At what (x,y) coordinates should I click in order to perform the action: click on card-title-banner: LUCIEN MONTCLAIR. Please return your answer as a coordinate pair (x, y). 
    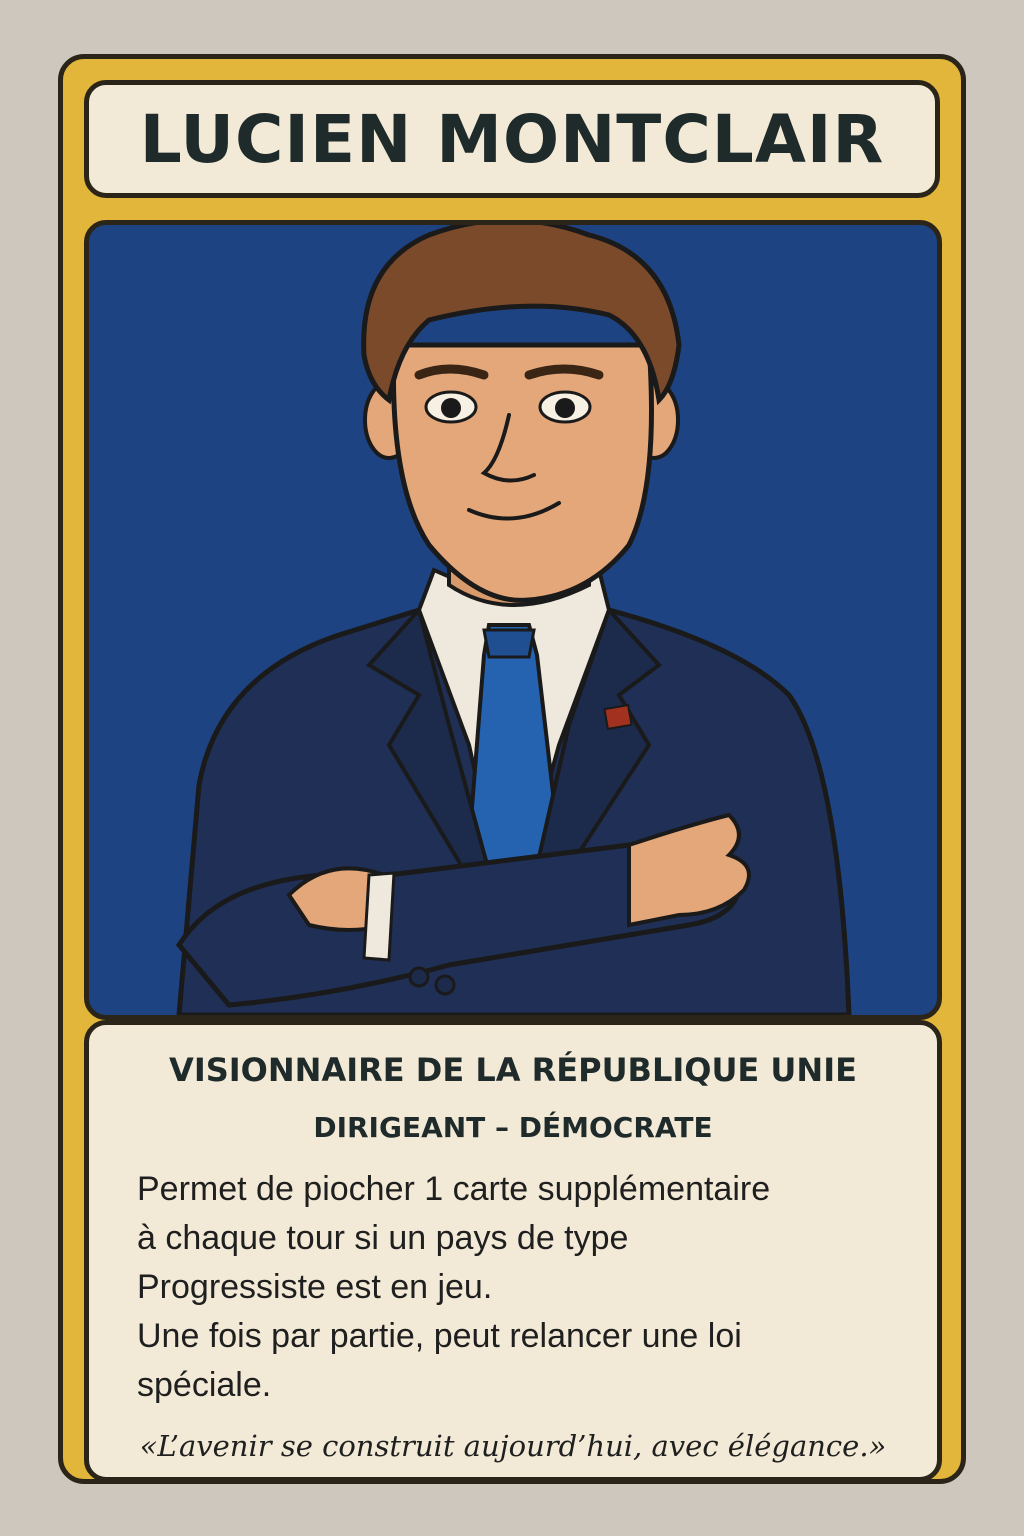
    Looking at the image, I should click on (512, 139).